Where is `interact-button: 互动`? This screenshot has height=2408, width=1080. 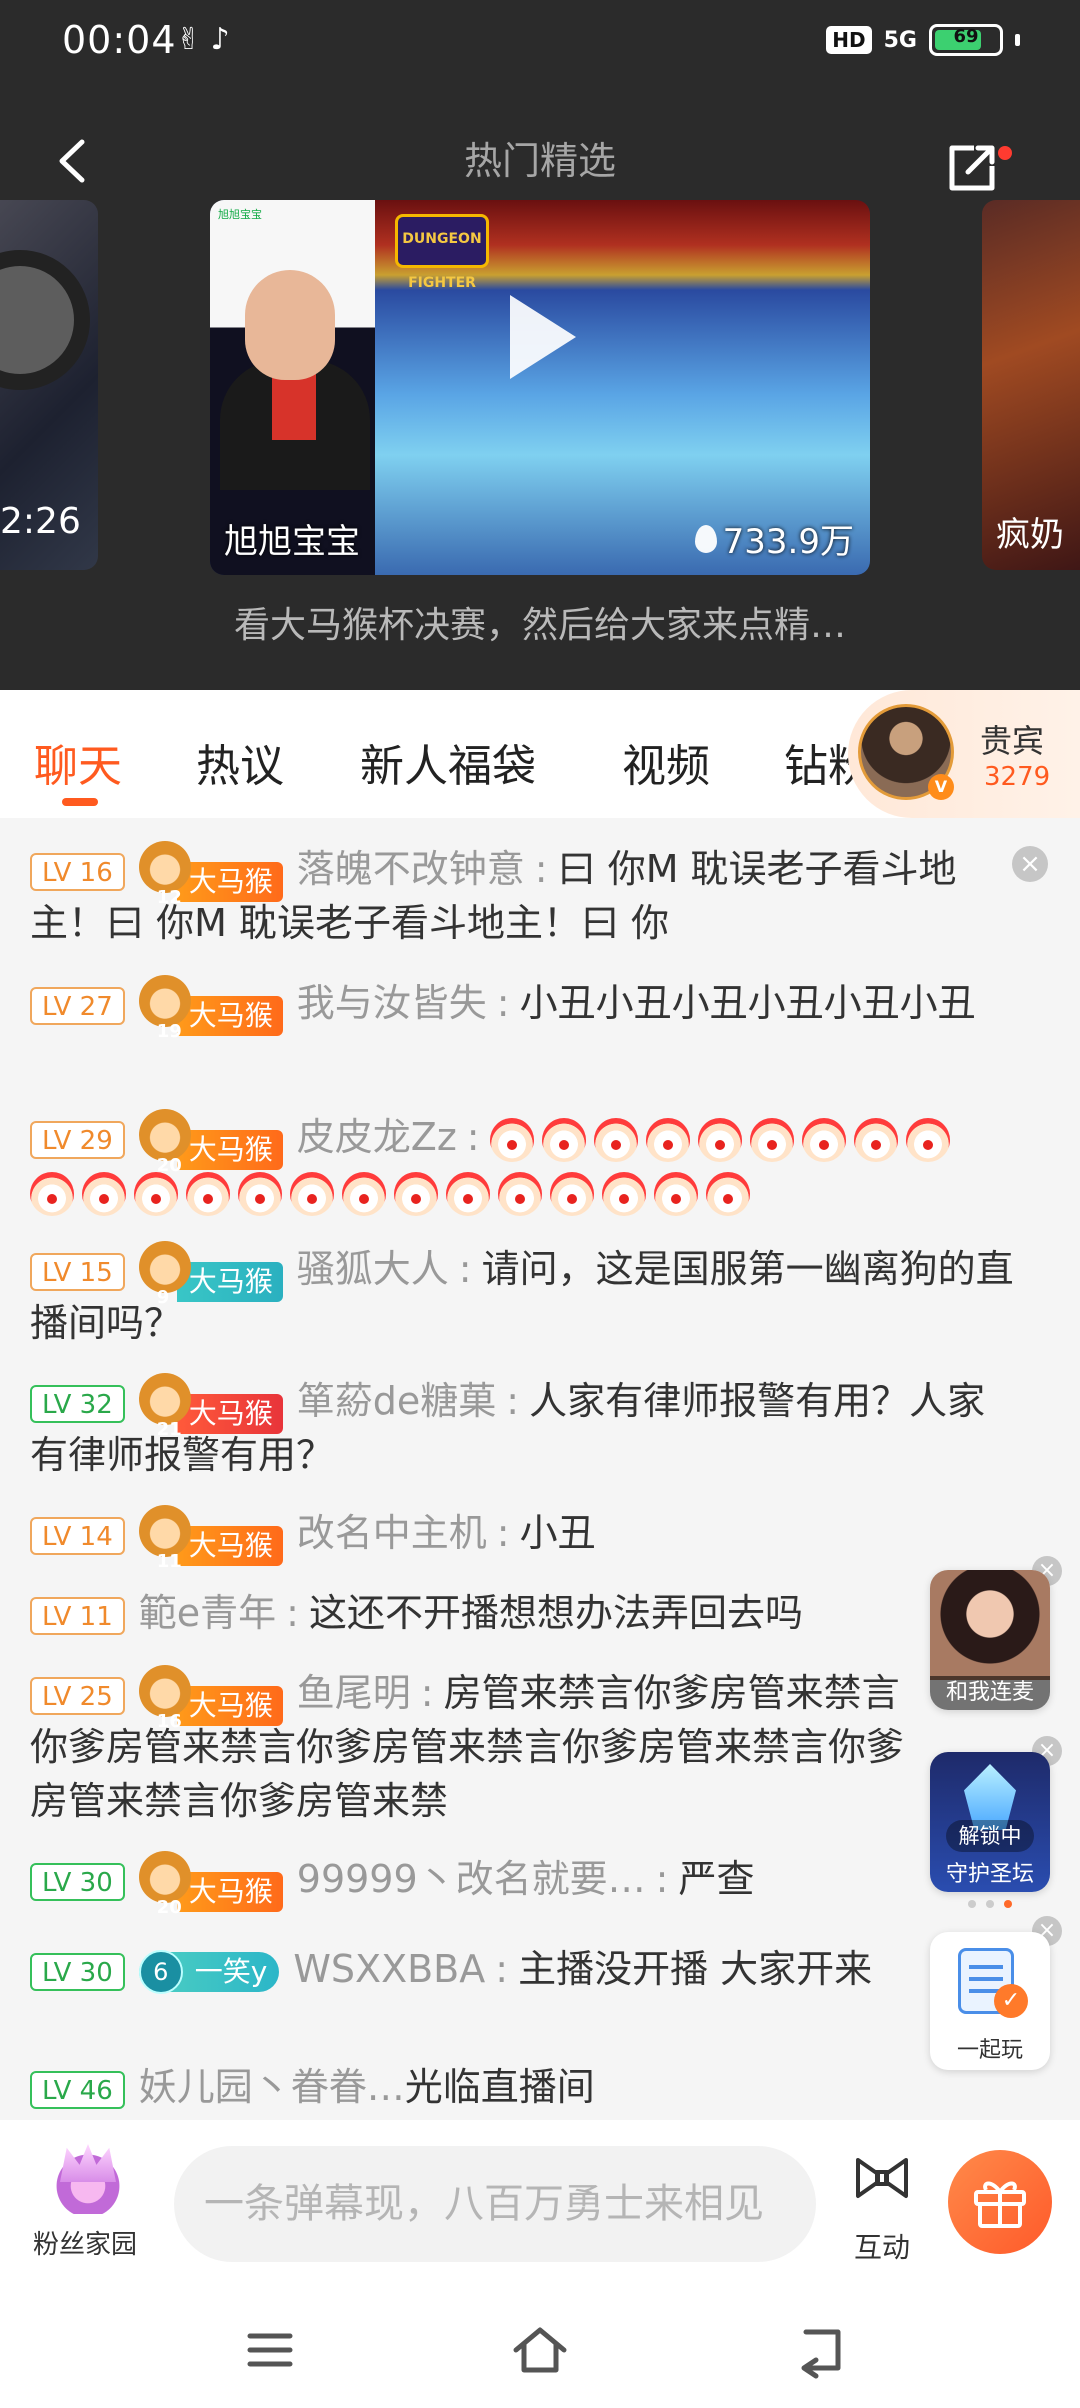
interact-button: 互动 is located at coordinates (882, 2210).